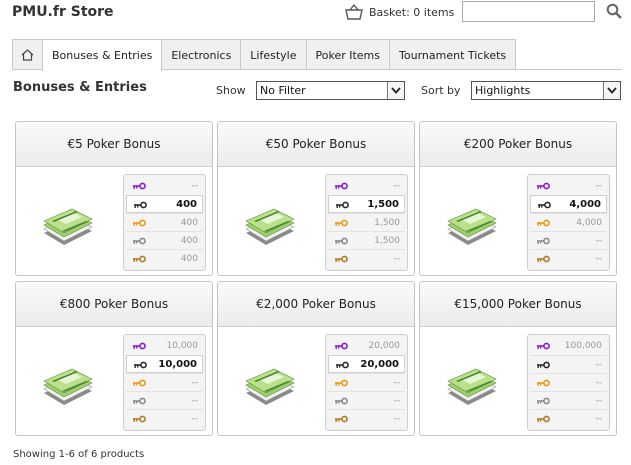 The image size is (631, 465). Describe the element at coordinates (201, 54) in the screenshot. I see `tab-electronics: Electronics` at that location.